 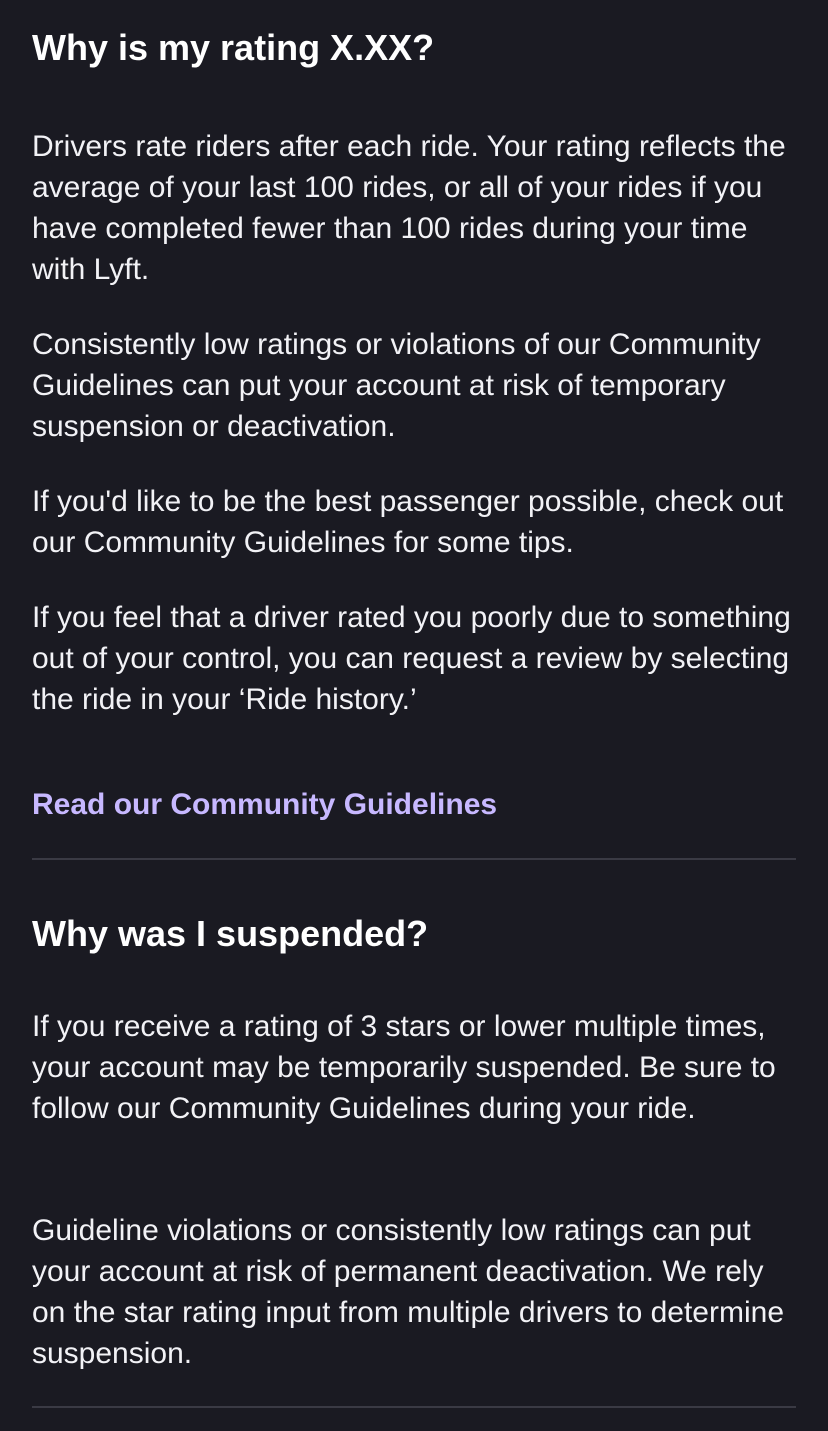 What do you see at coordinates (230, 933) in the screenshot?
I see `suspension-question-heading: Why was I suspended?` at bounding box center [230, 933].